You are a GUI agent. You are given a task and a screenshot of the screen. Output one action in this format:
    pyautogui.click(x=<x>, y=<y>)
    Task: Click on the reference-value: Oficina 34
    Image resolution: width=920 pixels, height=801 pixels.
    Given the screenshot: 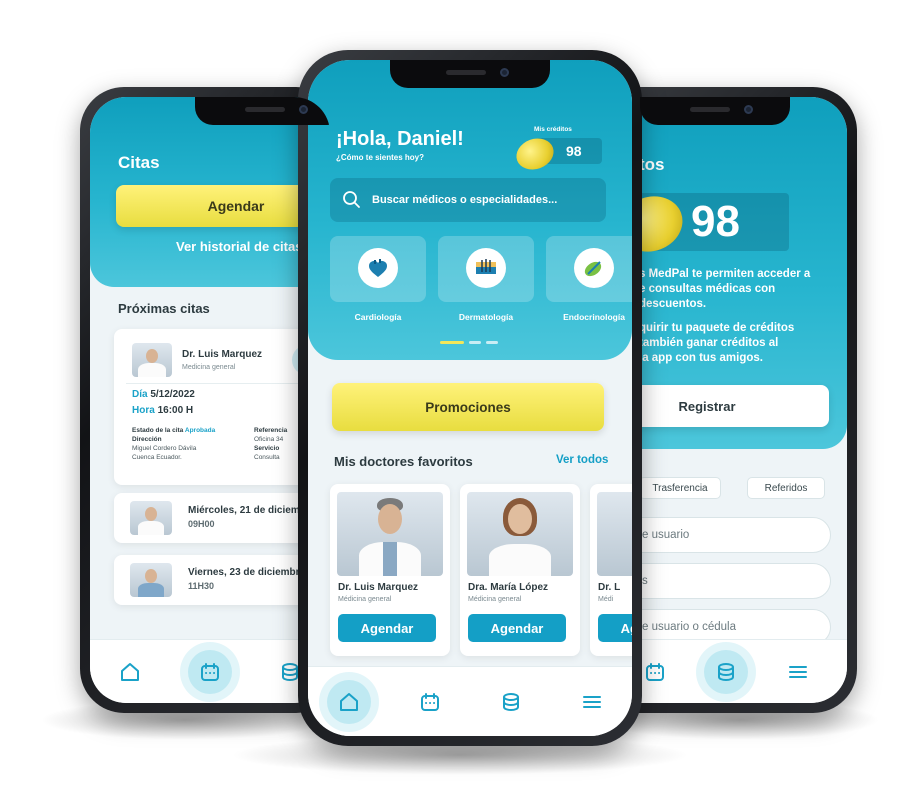 What is the action you would take?
    pyautogui.click(x=269, y=439)
    